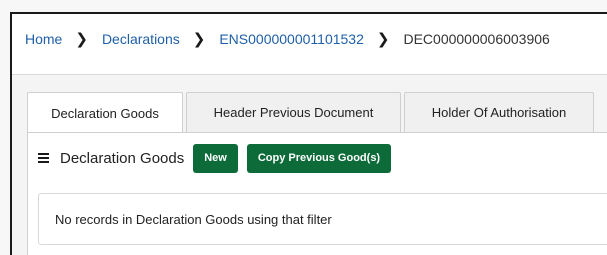  What do you see at coordinates (476, 39) in the screenshot?
I see `breadcrumb-current: DEC000000006003906` at bounding box center [476, 39].